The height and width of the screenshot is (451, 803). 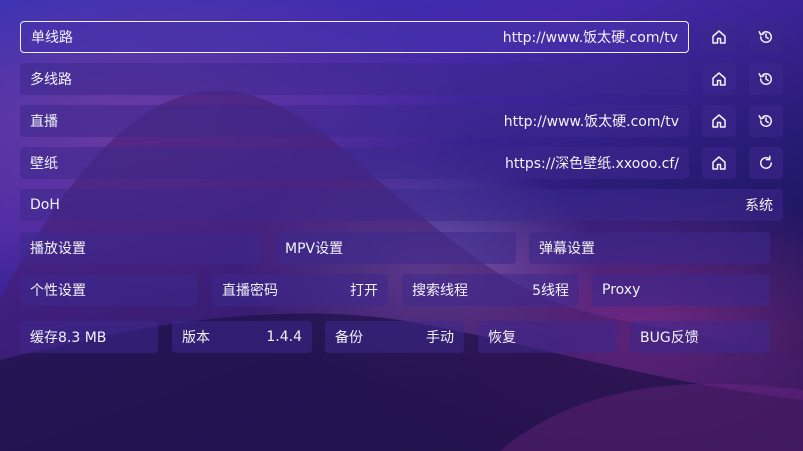 What do you see at coordinates (401, 205) in the screenshot?
I see `doh-field: DoH 系统` at bounding box center [401, 205].